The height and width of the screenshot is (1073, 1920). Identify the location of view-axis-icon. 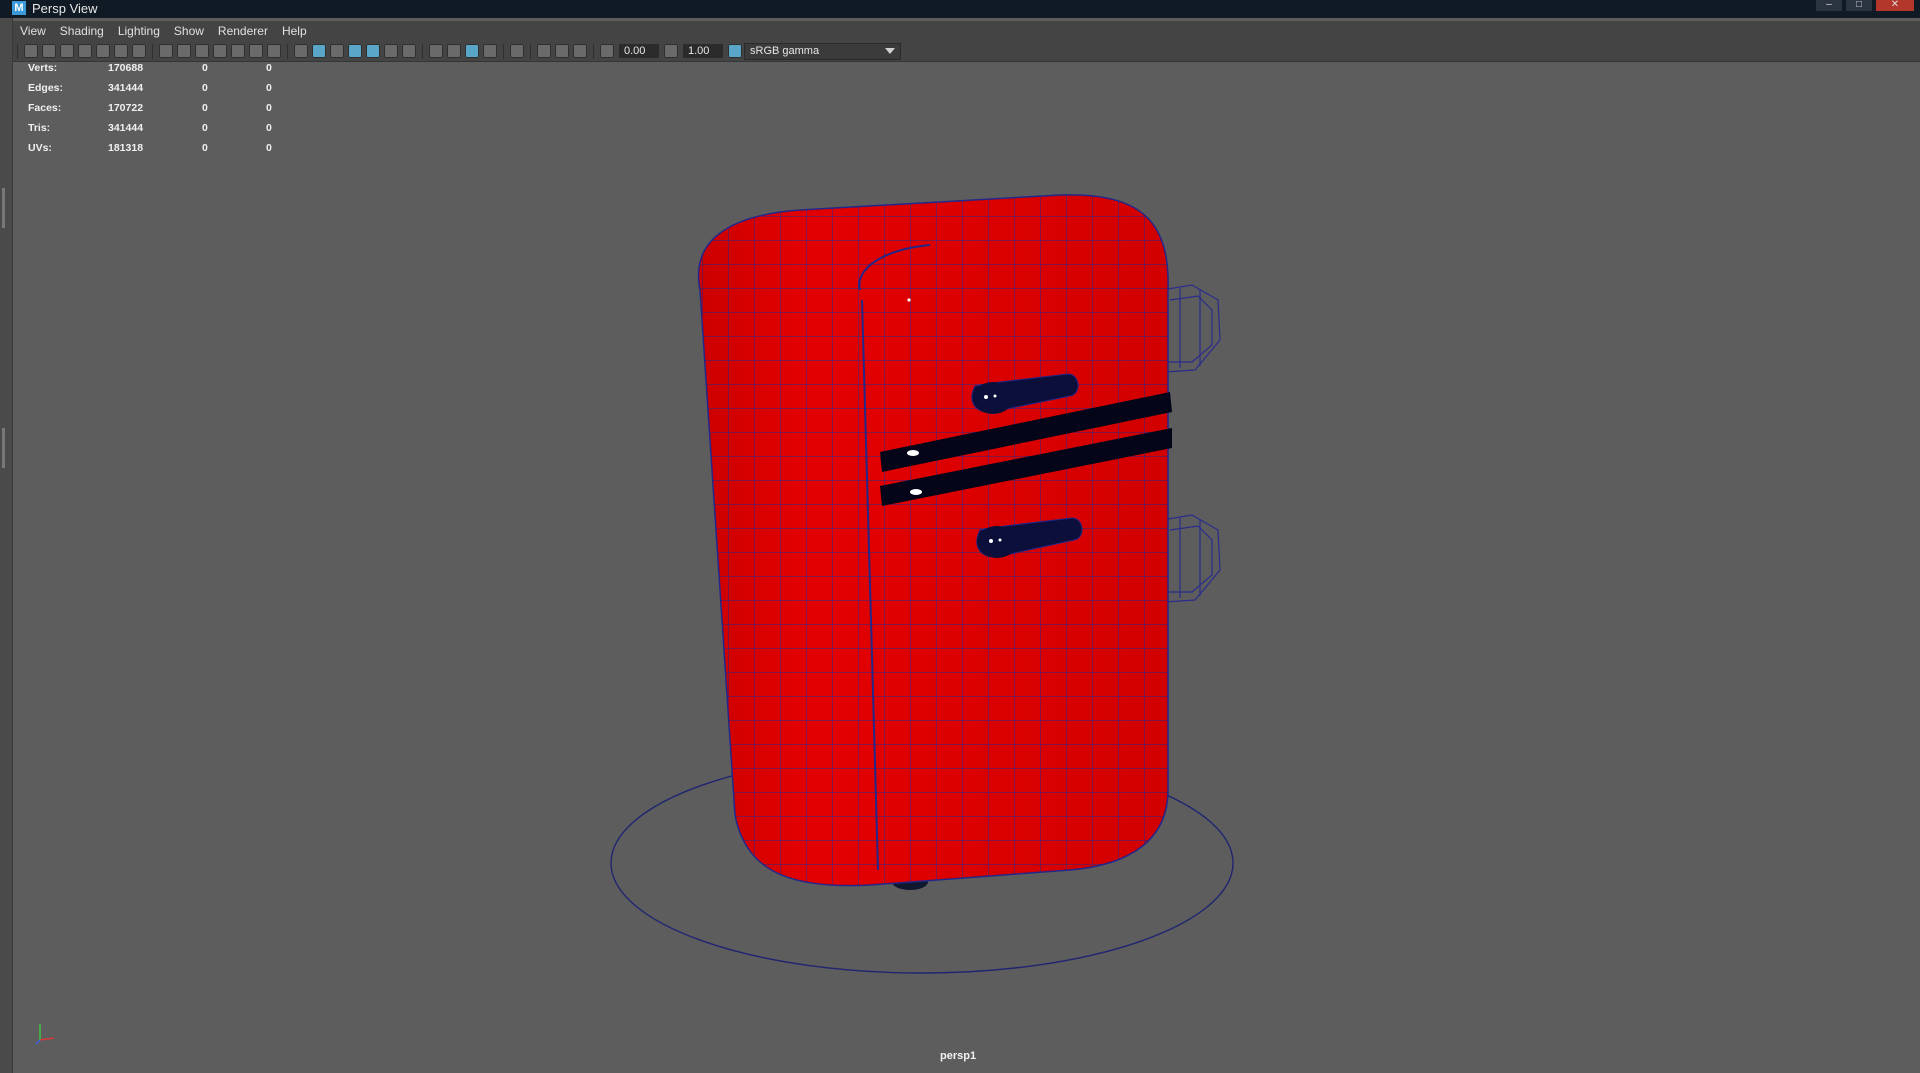
(45, 1034).